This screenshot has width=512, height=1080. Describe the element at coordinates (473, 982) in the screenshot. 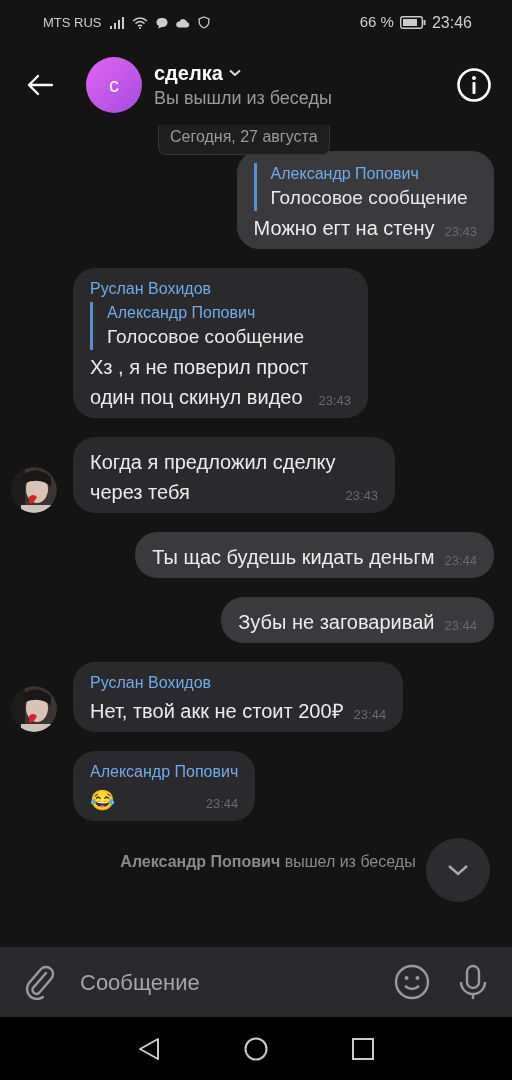

I see `microphone-icon` at that location.